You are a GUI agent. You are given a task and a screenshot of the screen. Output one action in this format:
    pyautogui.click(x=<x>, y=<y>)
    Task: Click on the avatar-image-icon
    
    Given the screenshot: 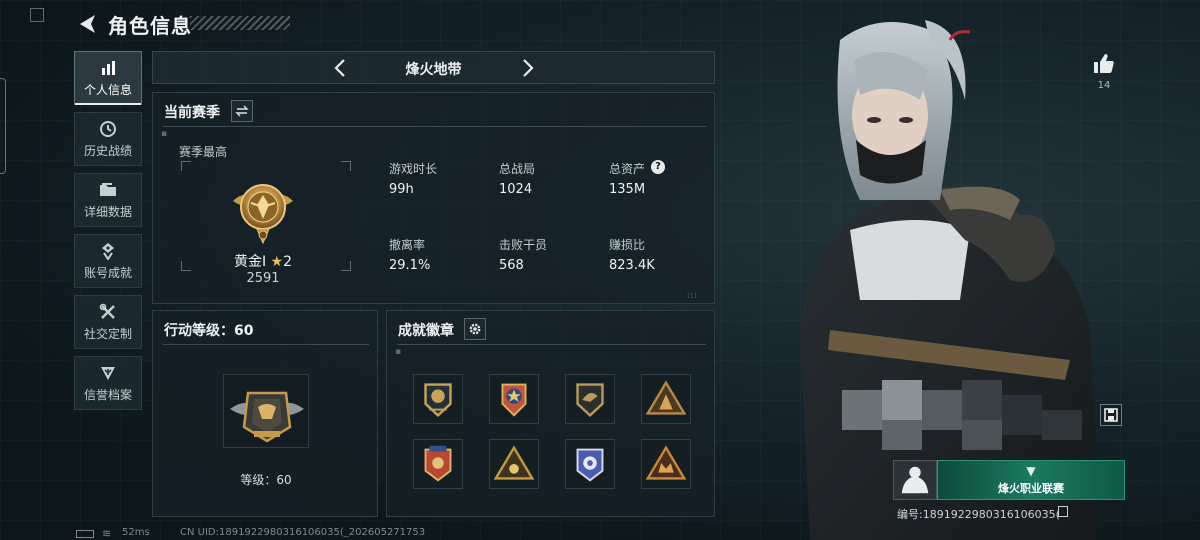 What is the action you would take?
    pyautogui.click(x=915, y=480)
    